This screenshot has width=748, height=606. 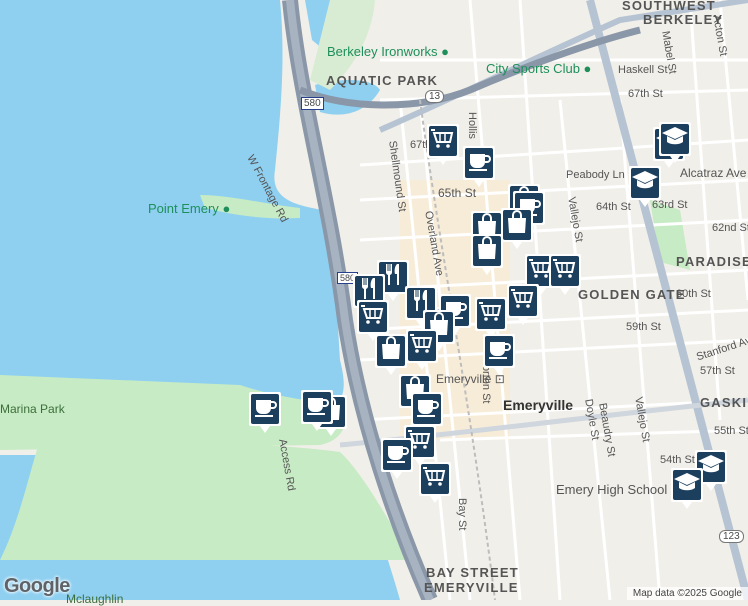 What do you see at coordinates (713, 173) in the screenshot?
I see `street-label: Alcatraz Ave` at bounding box center [713, 173].